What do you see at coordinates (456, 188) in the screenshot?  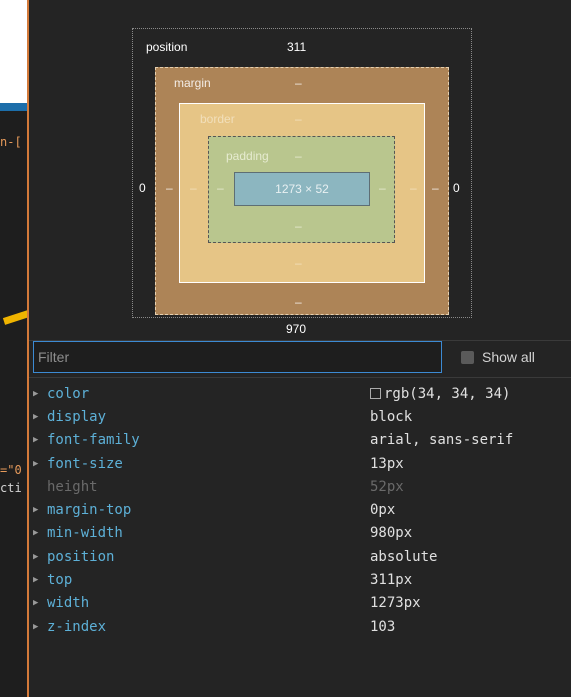 I see `position-right-value: 0` at bounding box center [456, 188].